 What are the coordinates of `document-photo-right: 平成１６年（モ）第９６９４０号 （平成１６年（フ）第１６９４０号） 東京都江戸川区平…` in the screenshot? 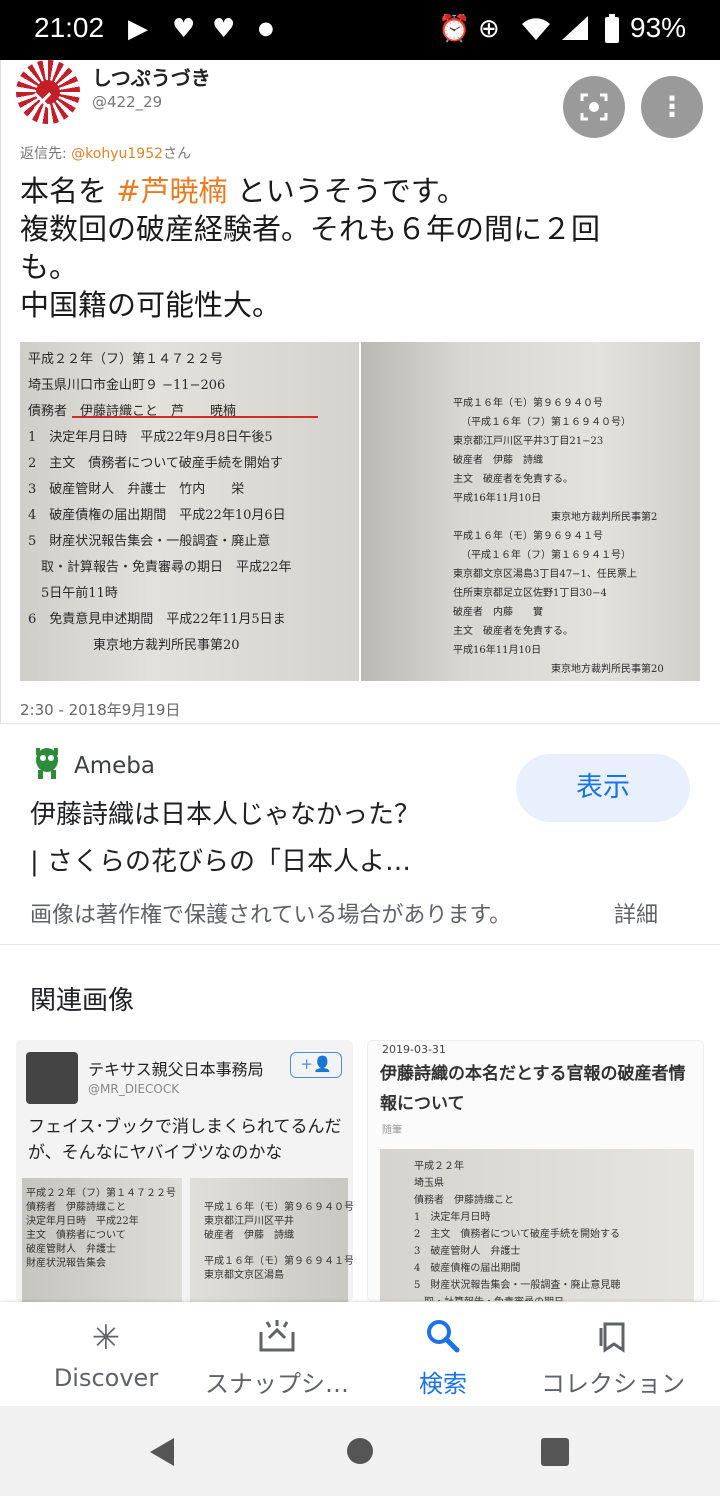 It's located at (530, 511).